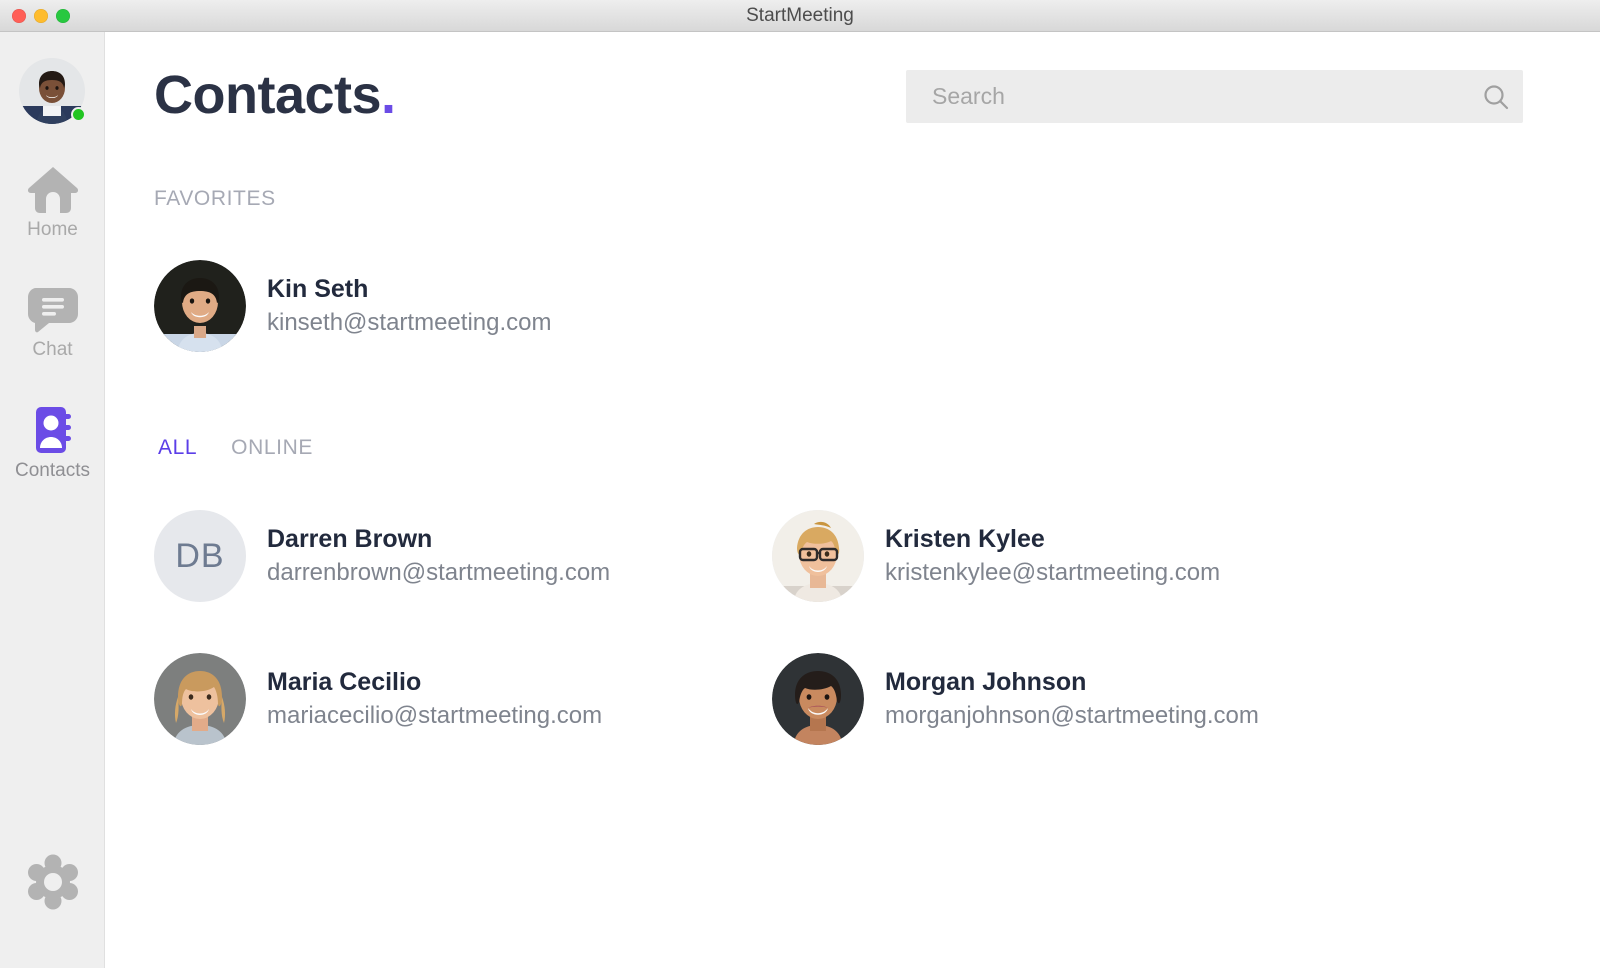 The height and width of the screenshot is (968, 1600). What do you see at coordinates (388, 95) in the screenshot?
I see `page-title-accent: .` at bounding box center [388, 95].